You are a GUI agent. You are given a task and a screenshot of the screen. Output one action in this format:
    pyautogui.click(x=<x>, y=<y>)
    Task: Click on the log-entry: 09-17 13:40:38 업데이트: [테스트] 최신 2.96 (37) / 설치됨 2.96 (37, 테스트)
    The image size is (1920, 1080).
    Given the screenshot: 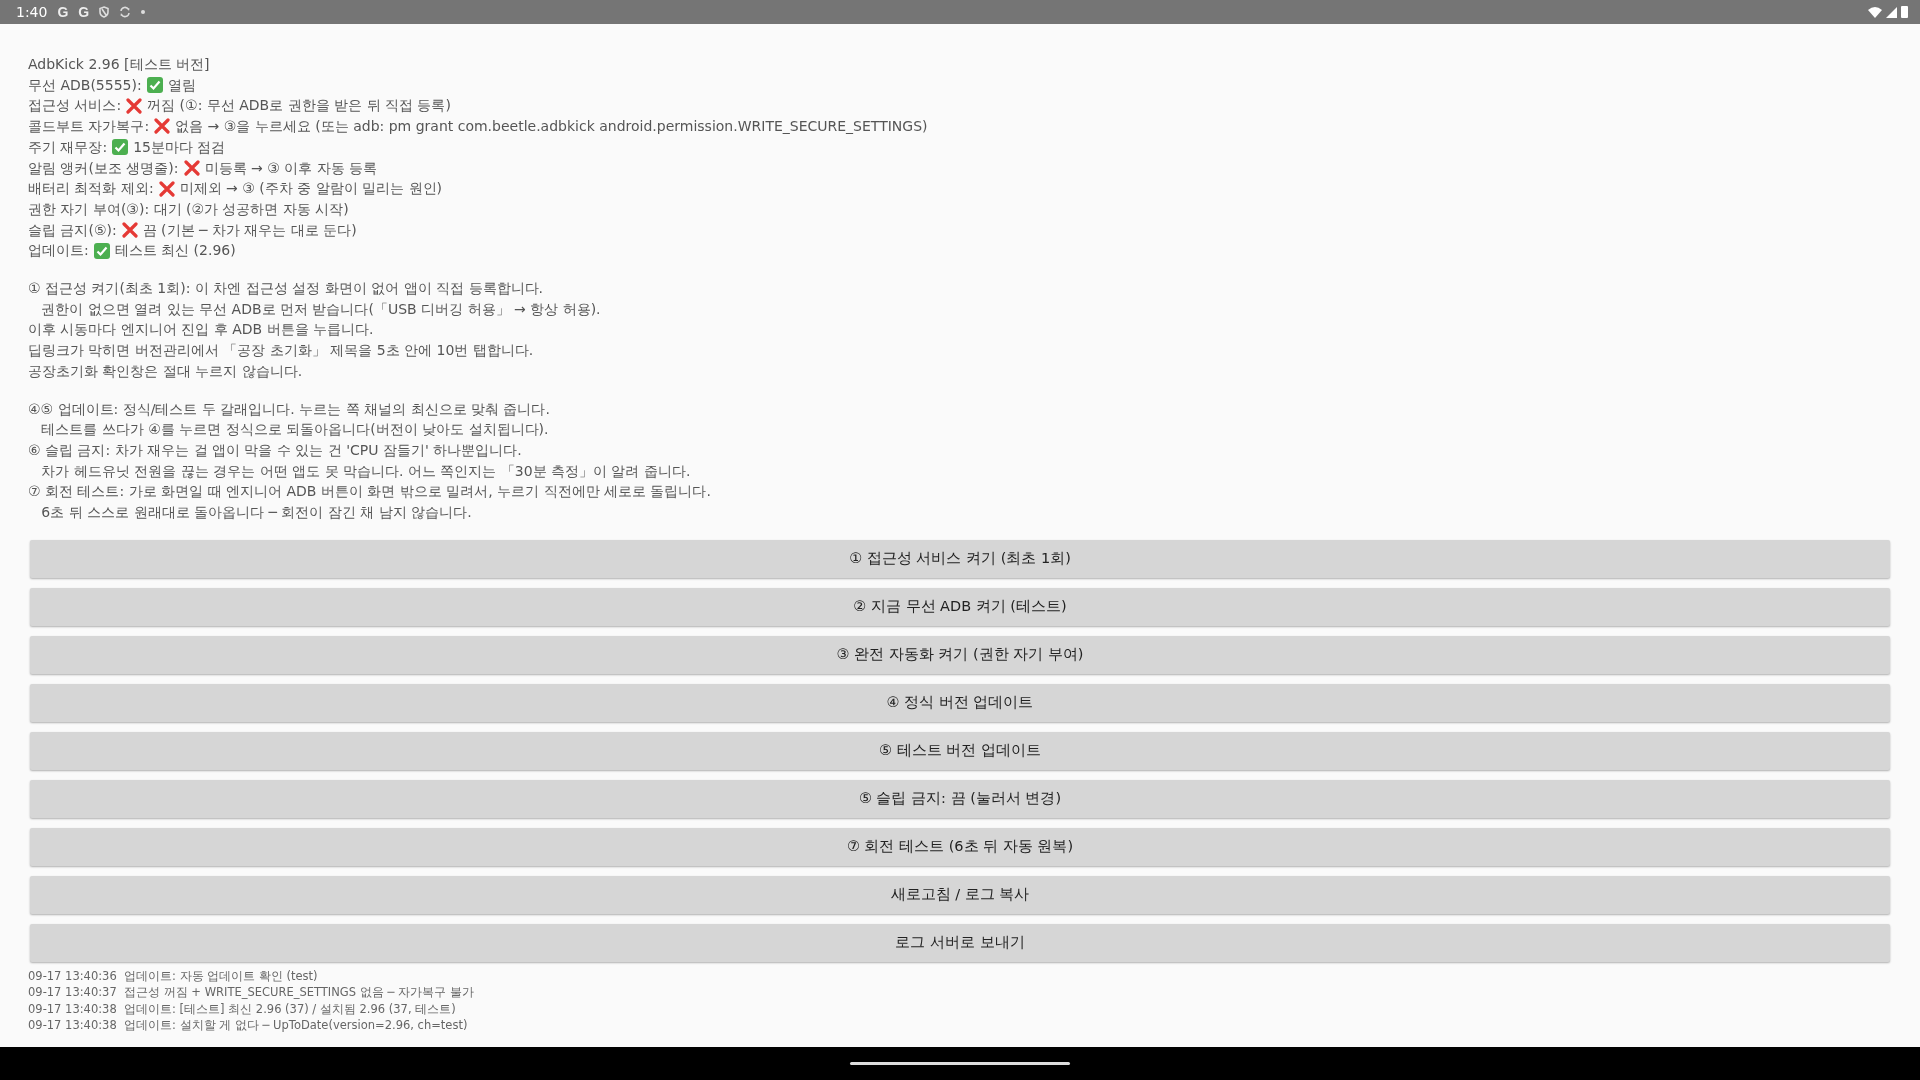 What is the action you would take?
    pyautogui.click(x=242, y=1009)
    